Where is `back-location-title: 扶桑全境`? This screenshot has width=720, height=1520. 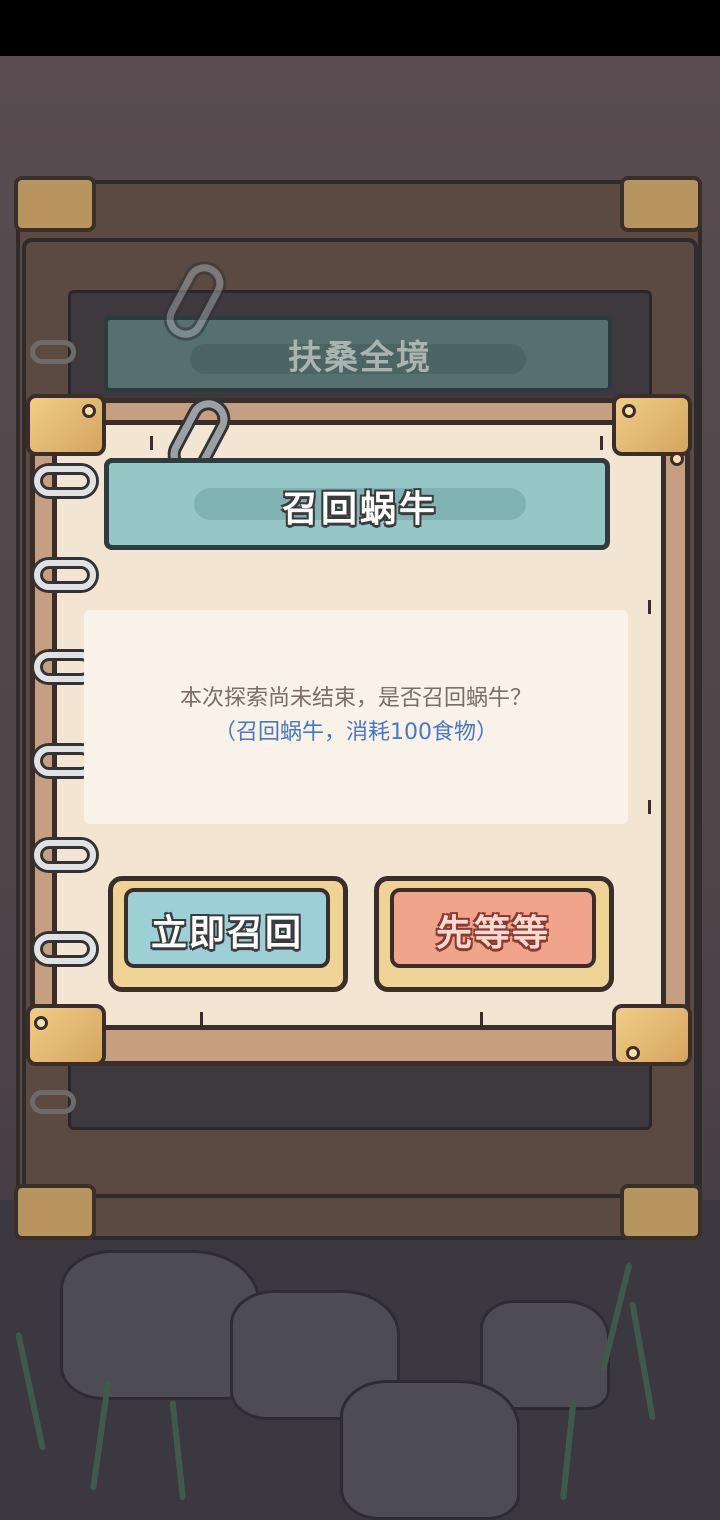 back-location-title: 扶桑全境 is located at coordinates (360, 358).